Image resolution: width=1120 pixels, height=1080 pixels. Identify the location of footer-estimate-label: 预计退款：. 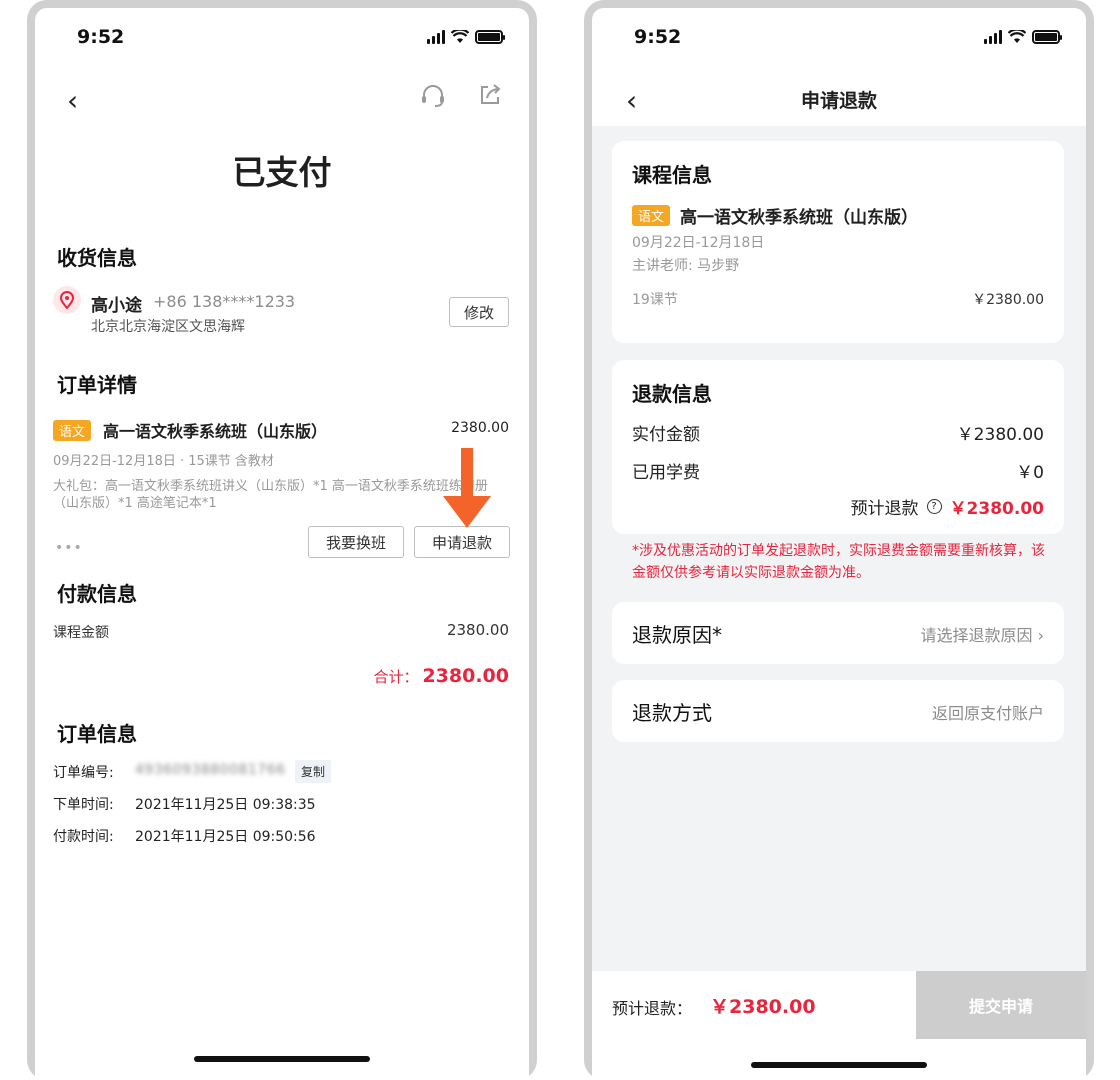
(652, 1008).